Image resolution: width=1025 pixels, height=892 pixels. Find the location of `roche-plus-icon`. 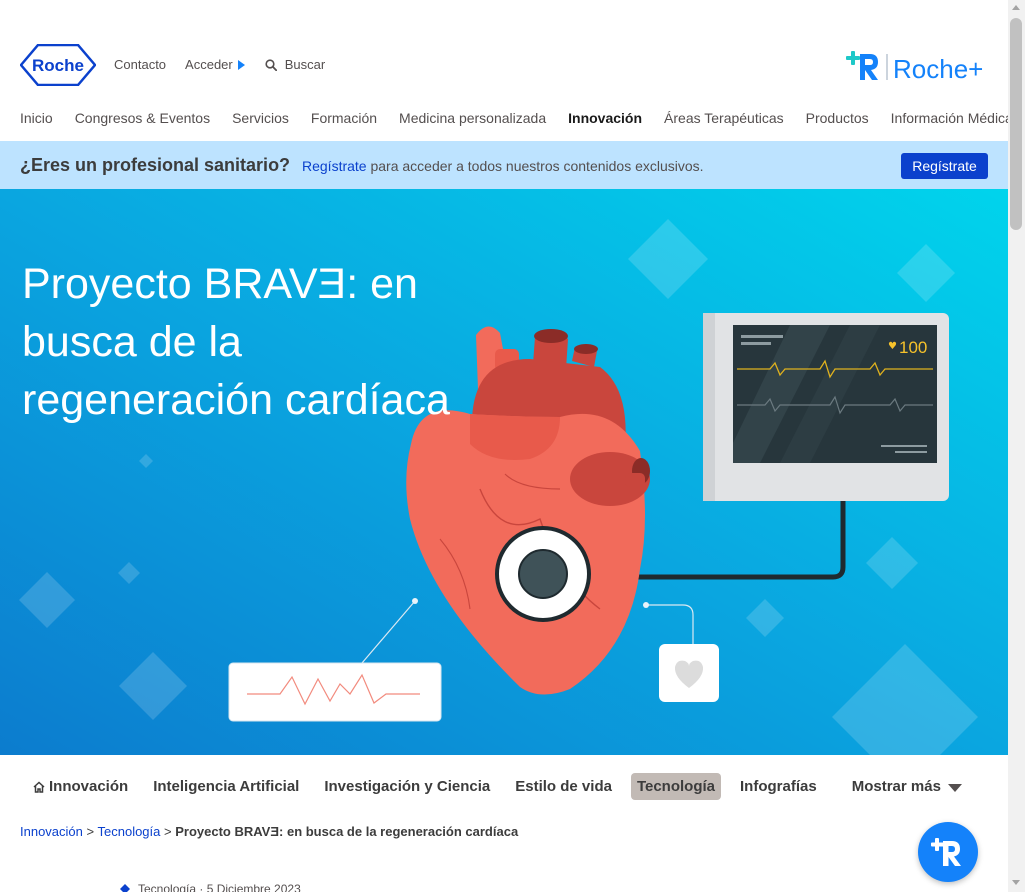

roche-plus-icon is located at coordinates (946, 852).